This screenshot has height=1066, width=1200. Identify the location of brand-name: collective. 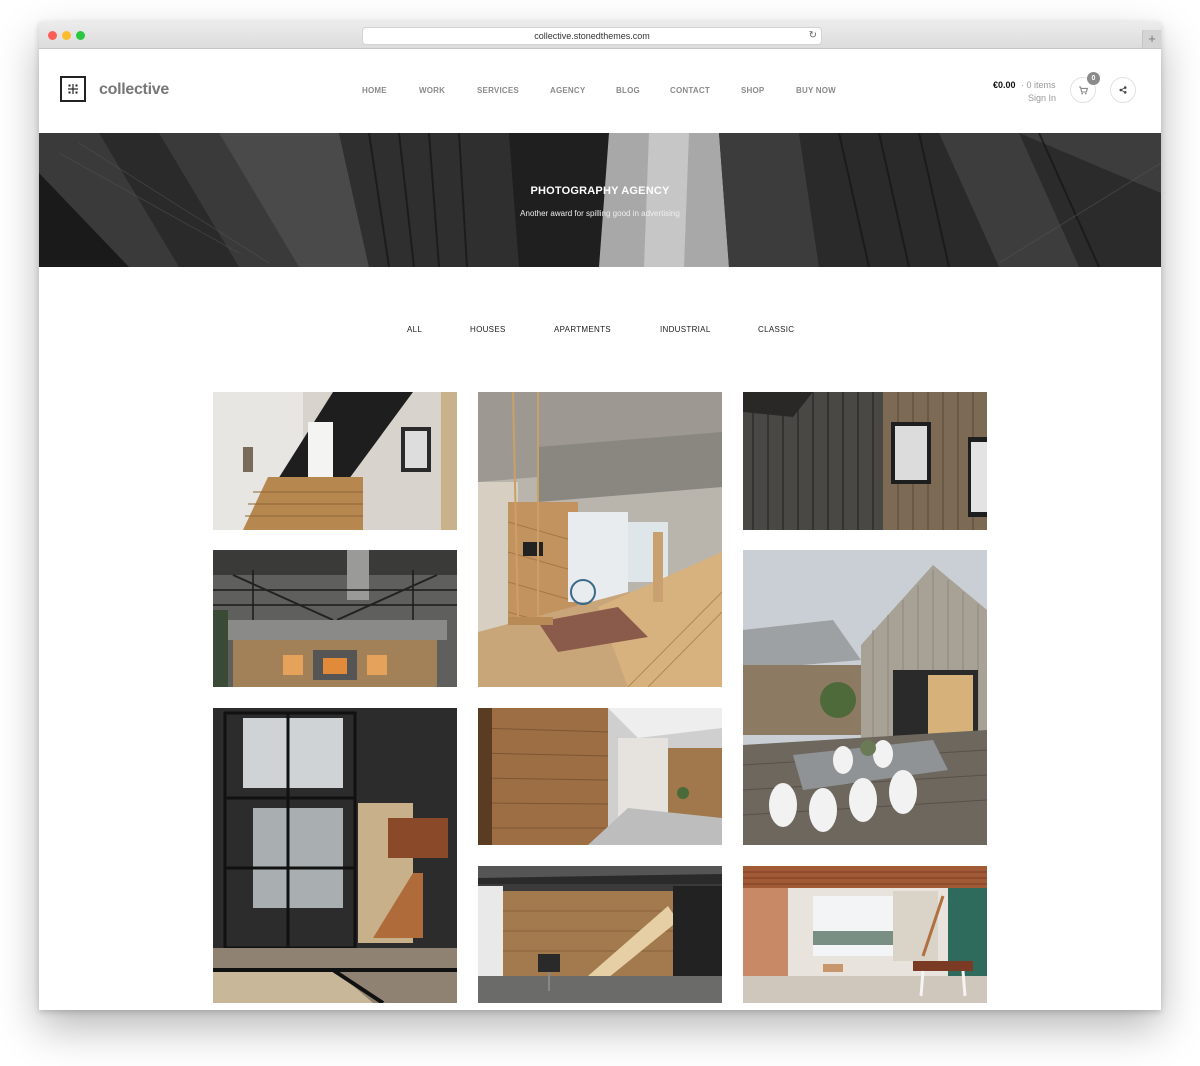
(134, 90).